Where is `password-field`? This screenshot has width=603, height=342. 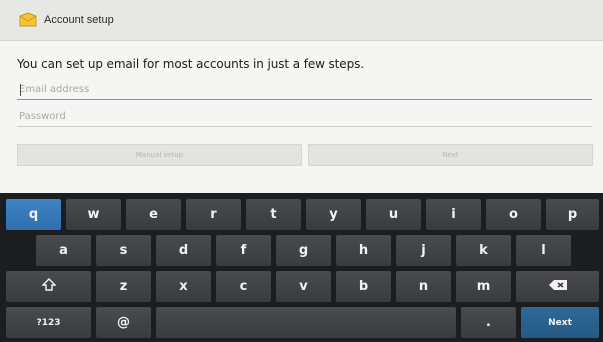
password-field is located at coordinates (304, 117).